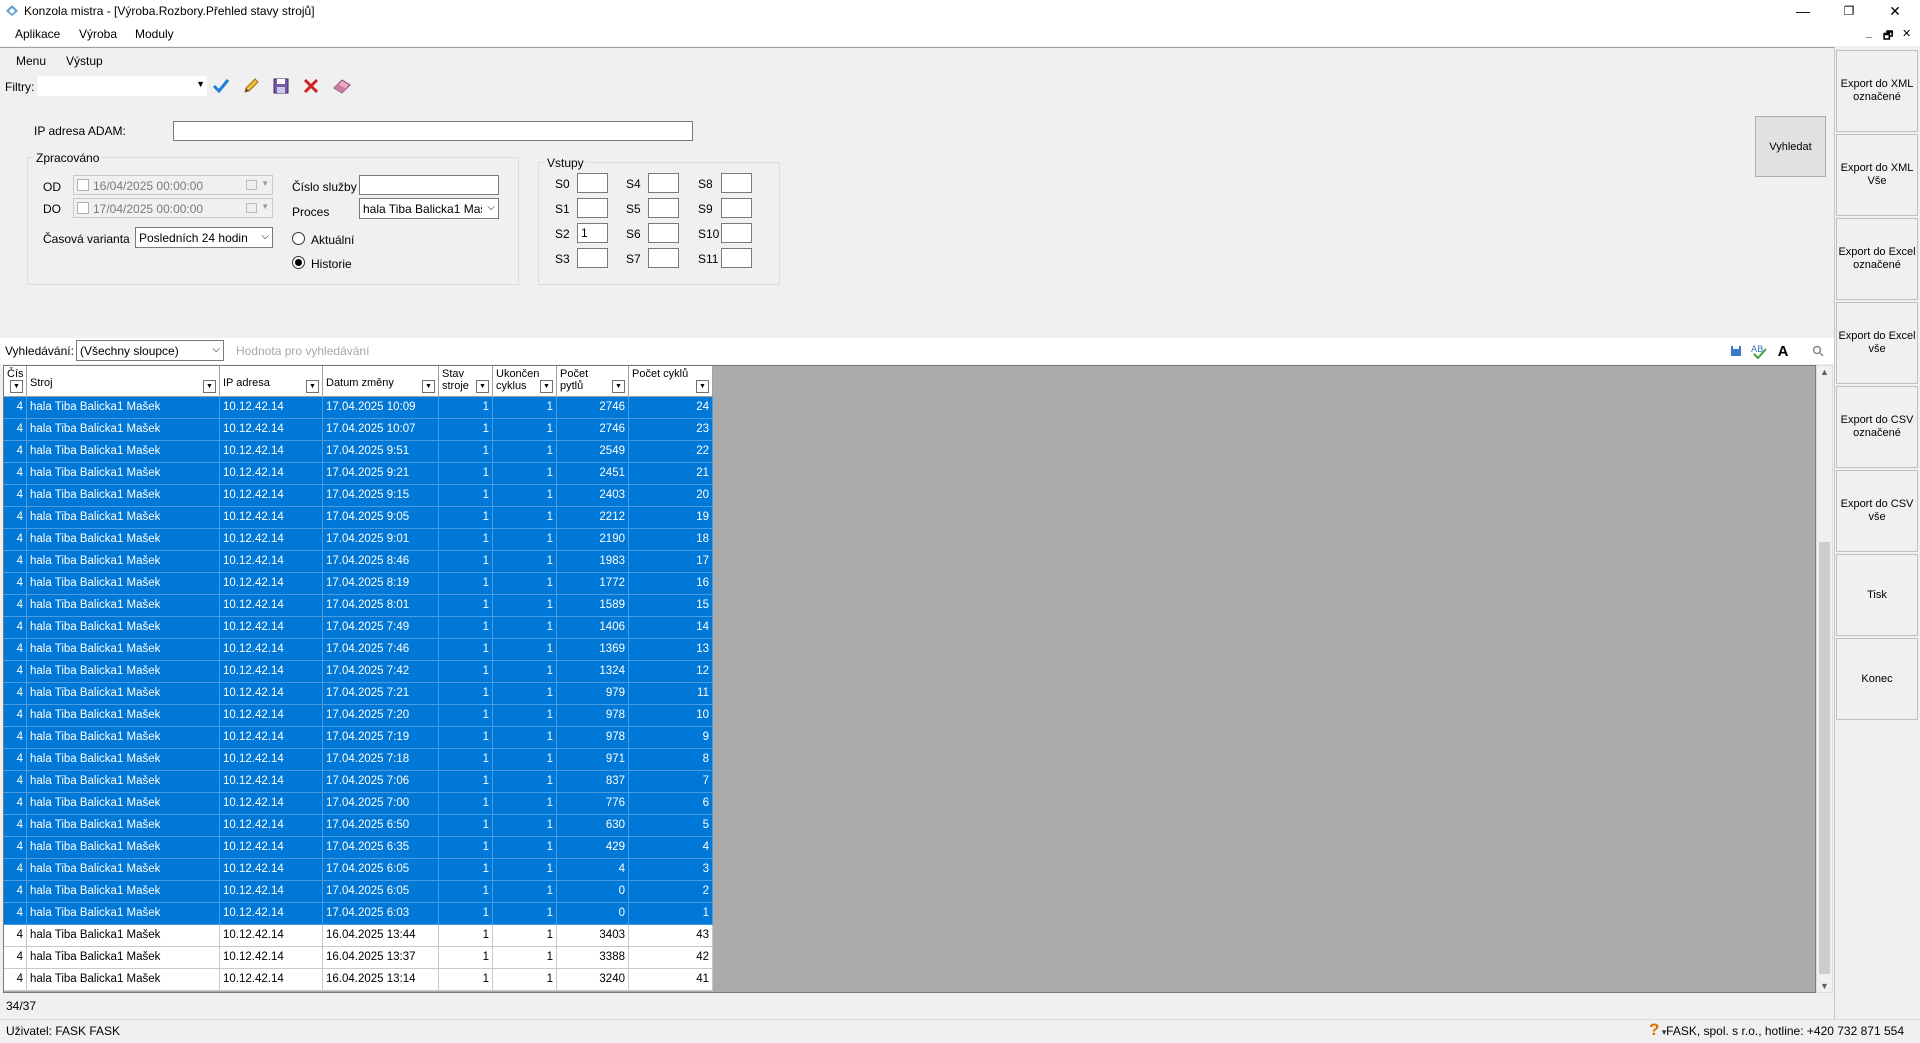 This screenshot has height=1043, width=1920. What do you see at coordinates (429, 185) in the screenshot?
I see `service-number-input` at bounding box center [429, 185].